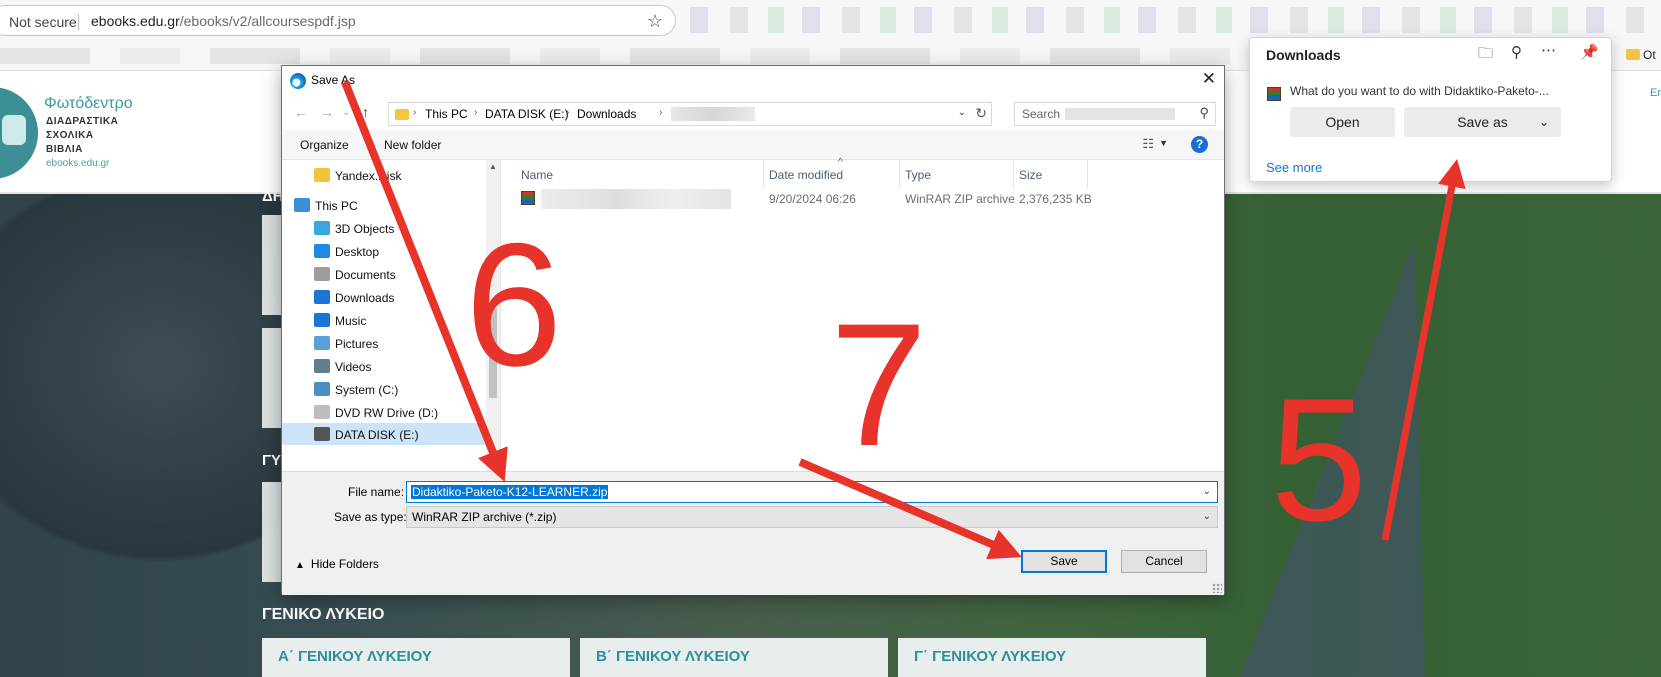  Describe the element at coordinates (78, 163) in the screenshot. I see `site-domain: ebooks.edu.gr` at that location.